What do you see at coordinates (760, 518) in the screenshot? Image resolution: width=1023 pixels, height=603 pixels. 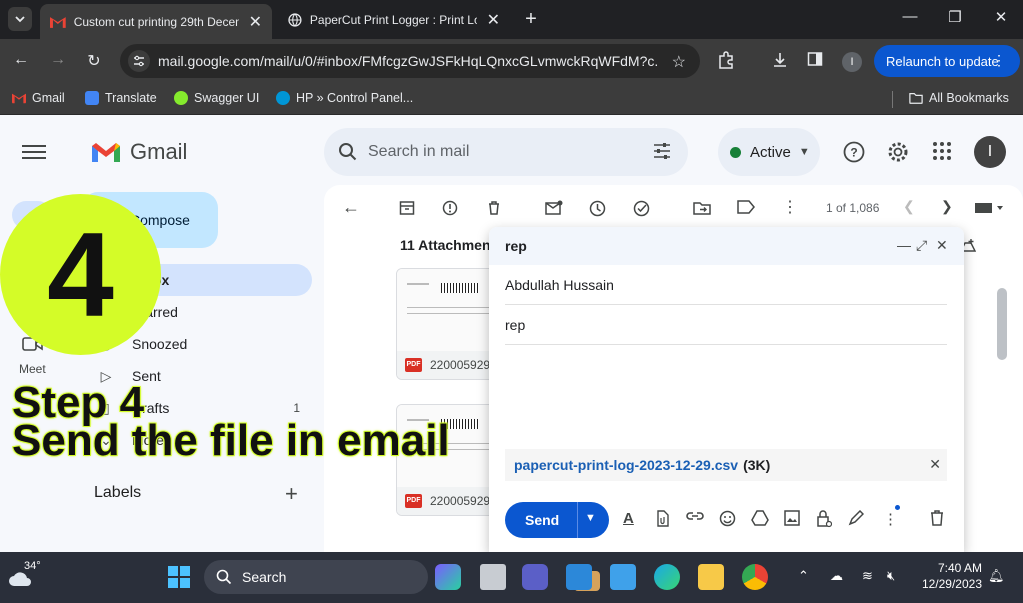 I see `google-drive-icon` at bounding box center [760, 518].